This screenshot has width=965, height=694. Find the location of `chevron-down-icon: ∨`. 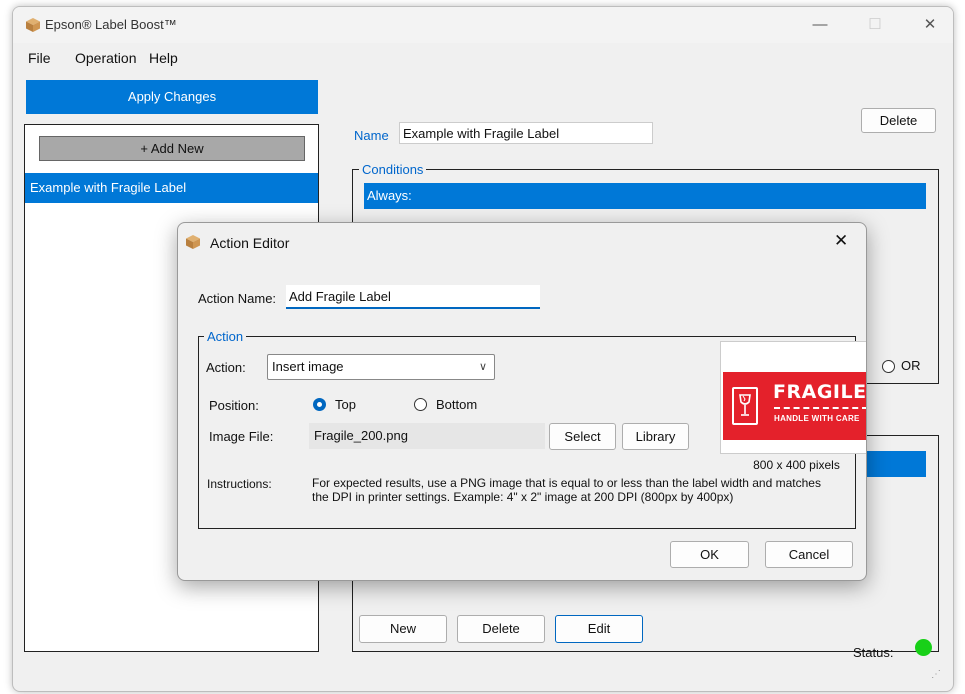

chevron-down-icon: ∨ is located at coordinates (482, 367).